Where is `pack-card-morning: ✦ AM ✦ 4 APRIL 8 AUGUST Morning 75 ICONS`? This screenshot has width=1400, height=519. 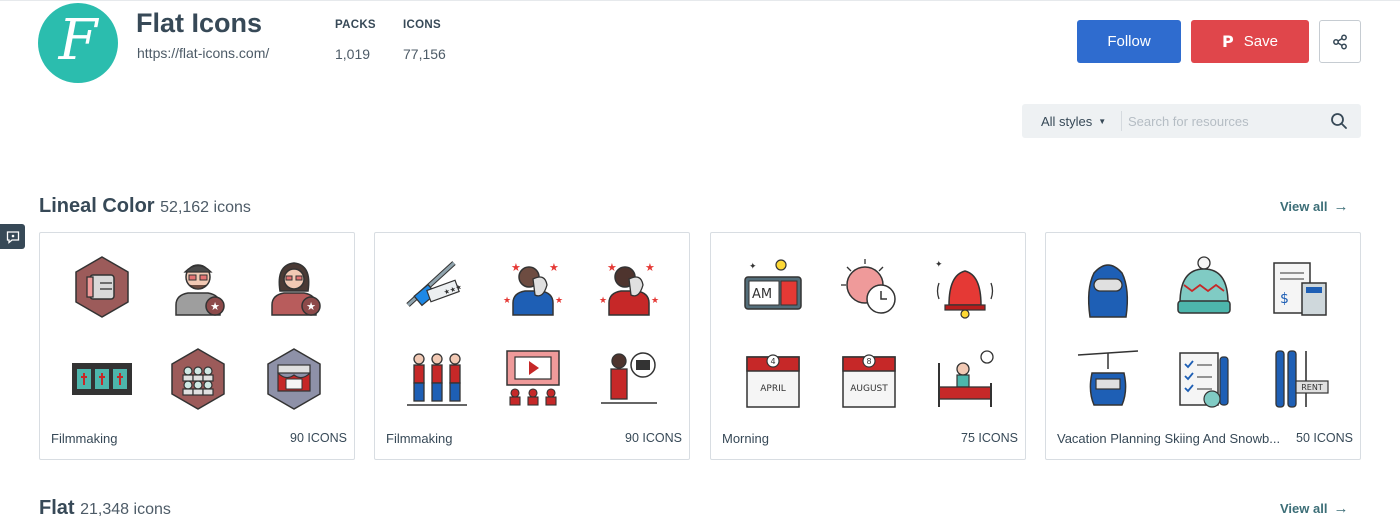
pack-card-morning: ✦ AM ✦ 4 APRIL 8 AUGUST Morning 75 ICONS is located at coordinates (868, 346).